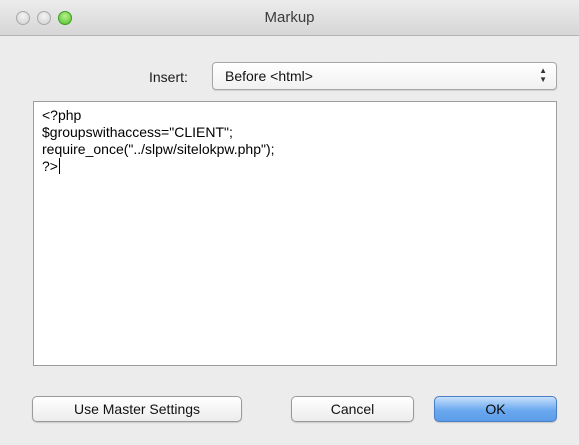 Image resolution: width=579 pixels, height=445 pixels. I want to click on code-line-4-text: ?>, so click(50, 166).